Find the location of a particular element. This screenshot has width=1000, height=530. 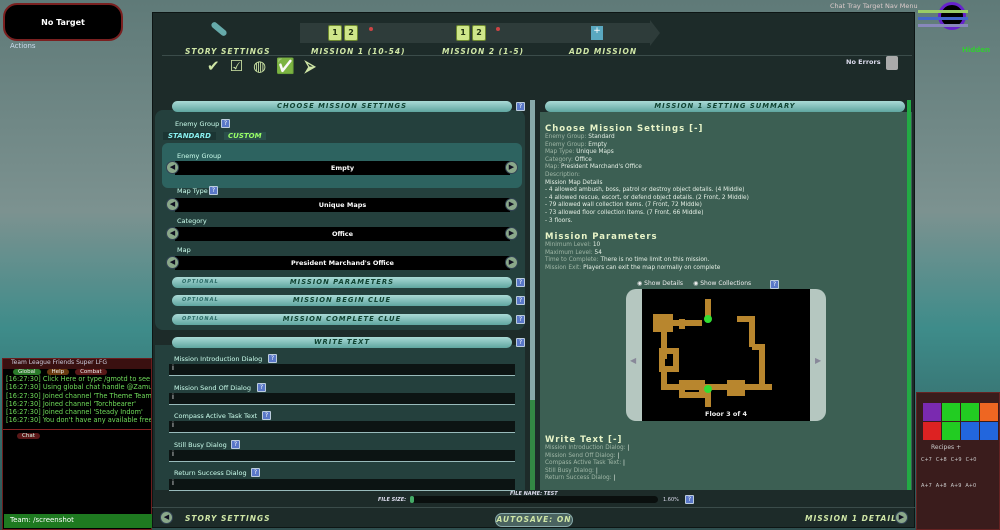

write-summary-item: Still Busy Dialog: | is located at coordinates (571, 470).